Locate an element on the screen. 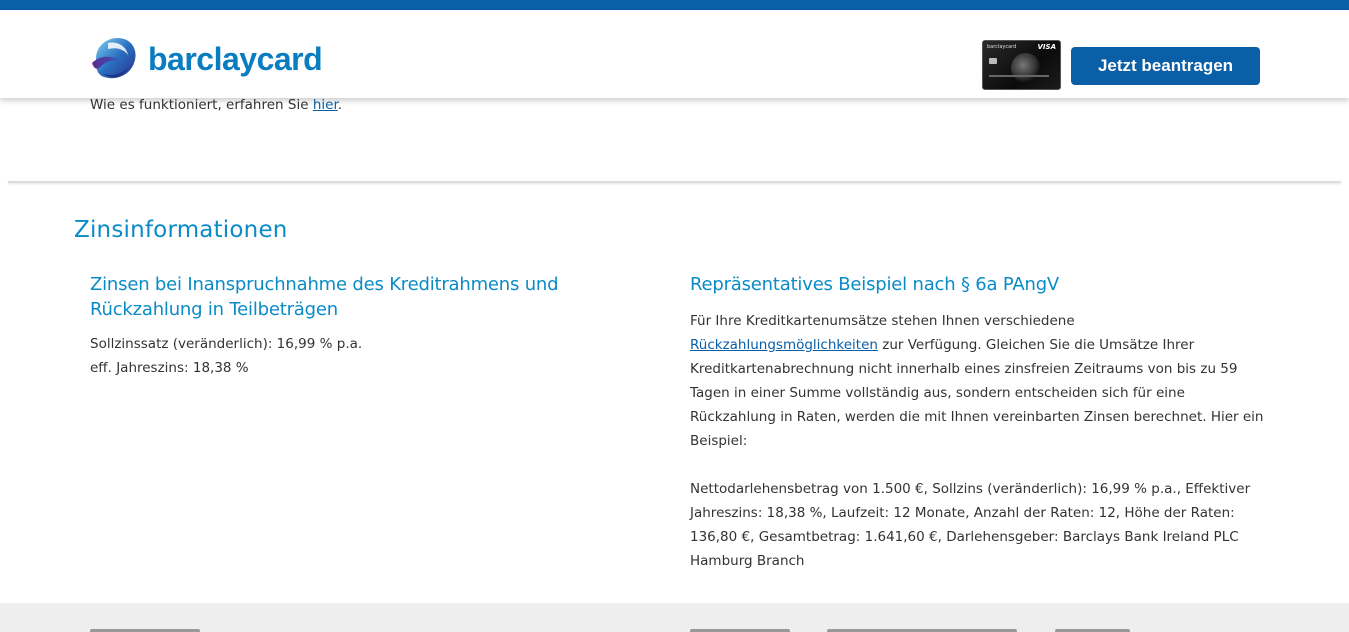 The height and width of the screenshot is (632, 1349). section-divider is located at coordinates (674, 182).